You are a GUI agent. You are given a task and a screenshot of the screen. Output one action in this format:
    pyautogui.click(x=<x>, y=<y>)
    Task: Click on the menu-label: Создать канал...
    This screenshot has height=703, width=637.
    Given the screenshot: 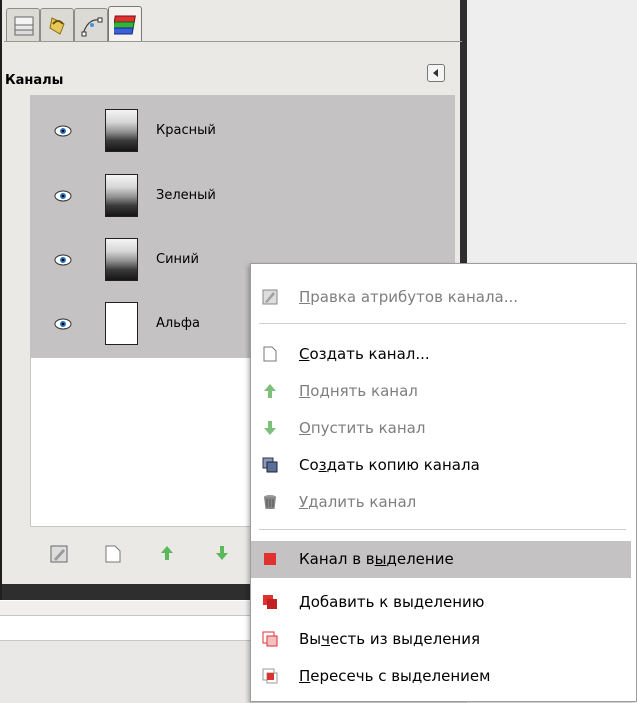 What is the action you would take?
    pyautogui.click(x=364, y=354)
    